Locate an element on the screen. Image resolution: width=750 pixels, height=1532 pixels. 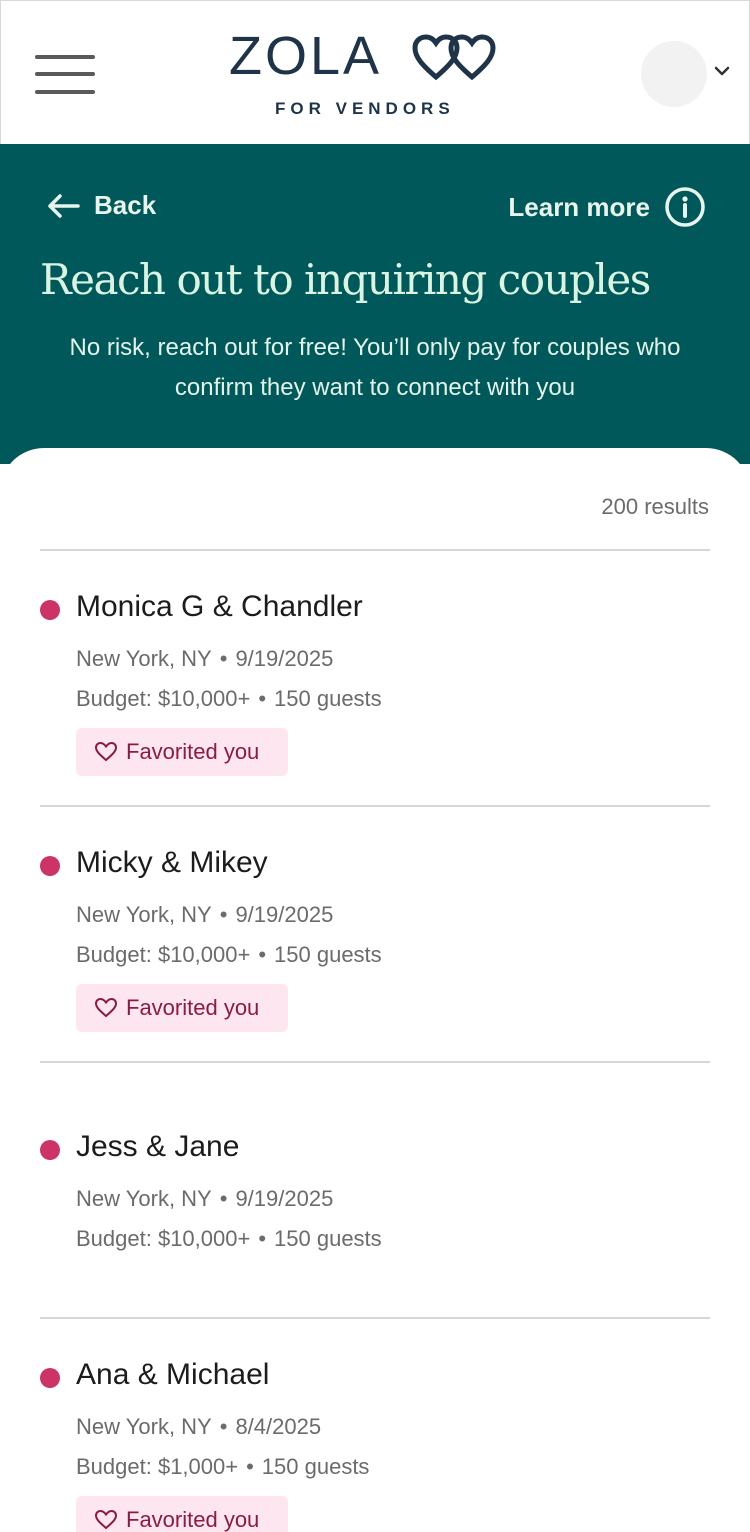
couple-names: Micky & Mikey is located at coordinates (172, 862).